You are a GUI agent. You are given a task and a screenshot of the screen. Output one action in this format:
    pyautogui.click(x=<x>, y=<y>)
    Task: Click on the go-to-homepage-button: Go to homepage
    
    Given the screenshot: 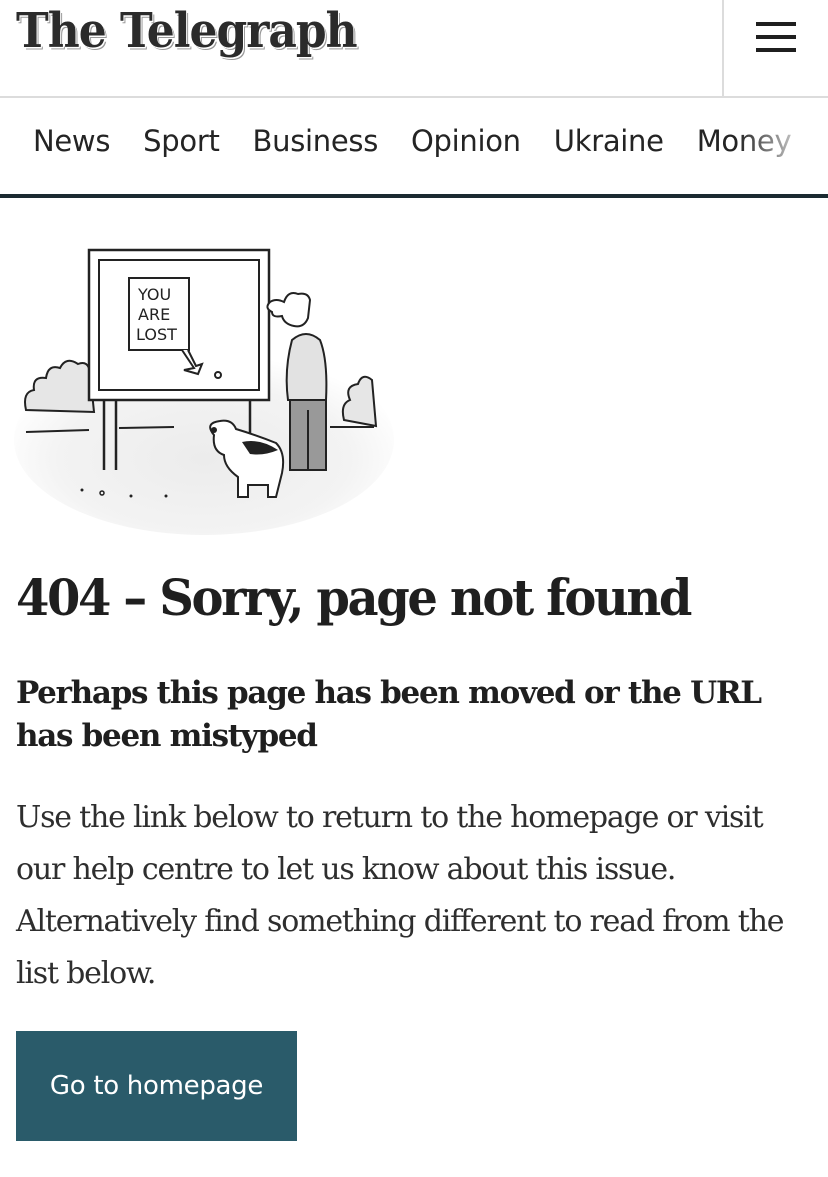 What is the action you would take?
    pyautogui.click(x=156, y=1086)
    